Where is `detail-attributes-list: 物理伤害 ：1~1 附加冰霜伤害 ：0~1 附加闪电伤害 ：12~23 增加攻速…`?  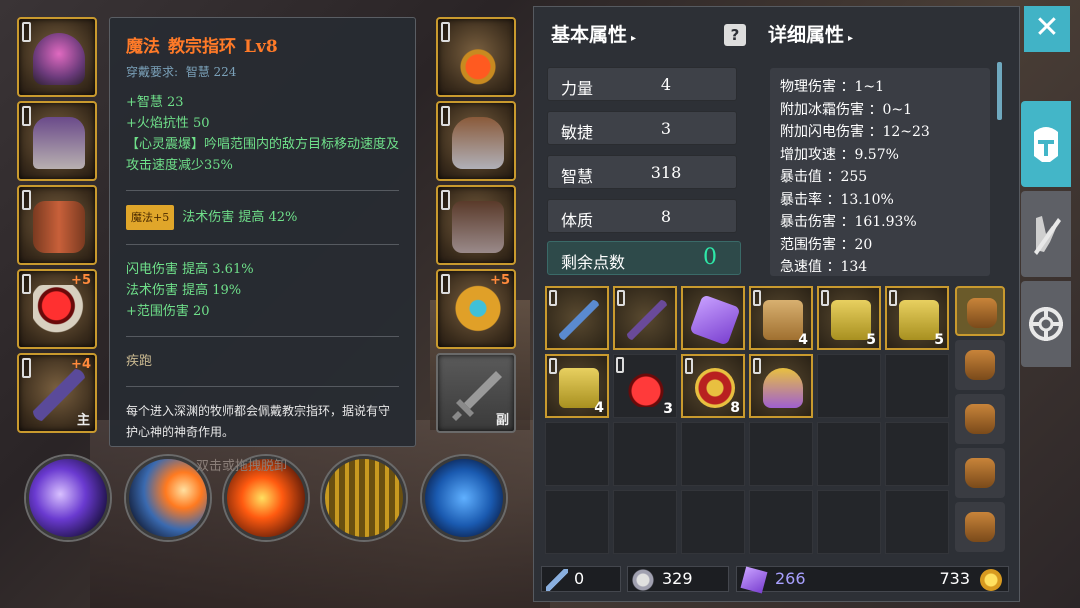
detail-attributes-list: 物理伤害 ：1~1 附加冰霜伤害 ：0~1 附加闪电伤害 ：12~23 增加攻速… is located at coordinates (880, 172).